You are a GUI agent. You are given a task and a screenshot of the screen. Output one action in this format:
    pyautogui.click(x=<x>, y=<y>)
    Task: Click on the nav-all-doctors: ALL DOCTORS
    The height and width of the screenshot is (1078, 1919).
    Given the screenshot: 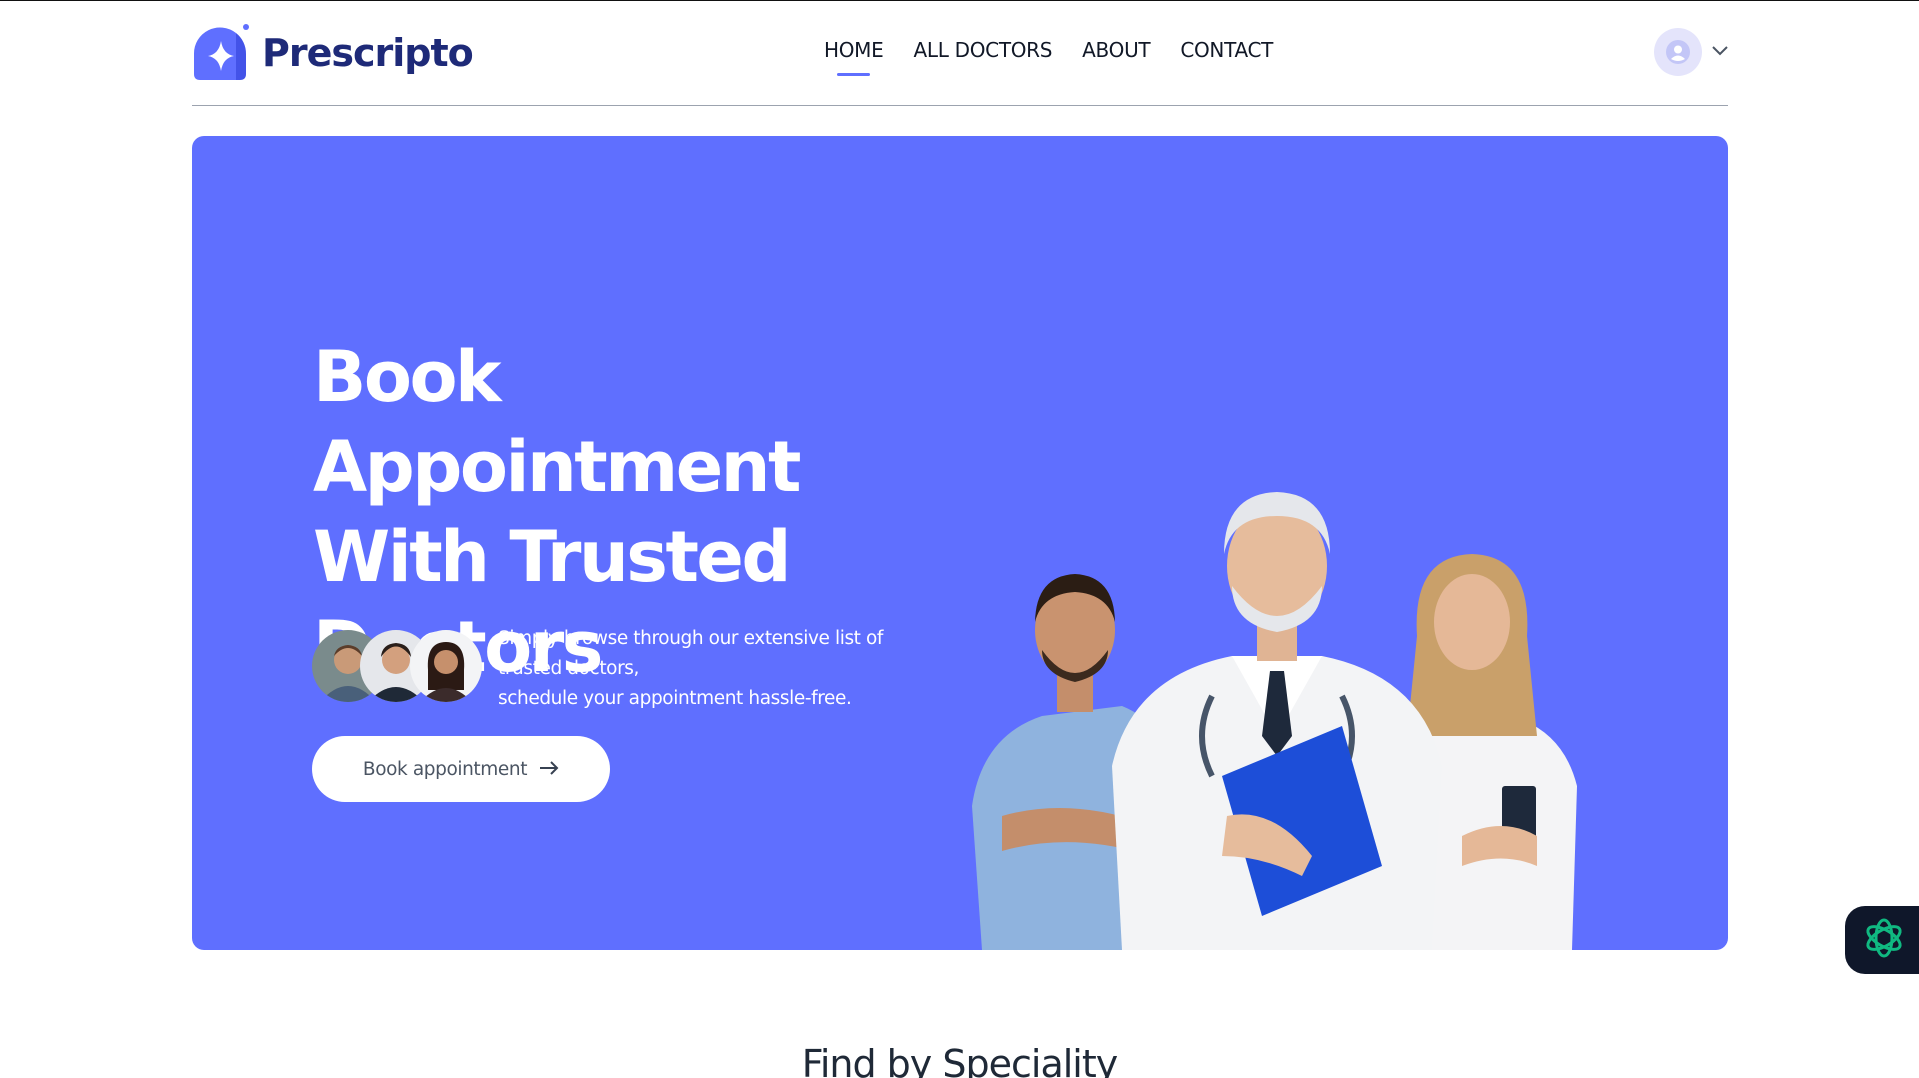 What is the action you would take?
    pyautogui.click(x=982, y=50)
    